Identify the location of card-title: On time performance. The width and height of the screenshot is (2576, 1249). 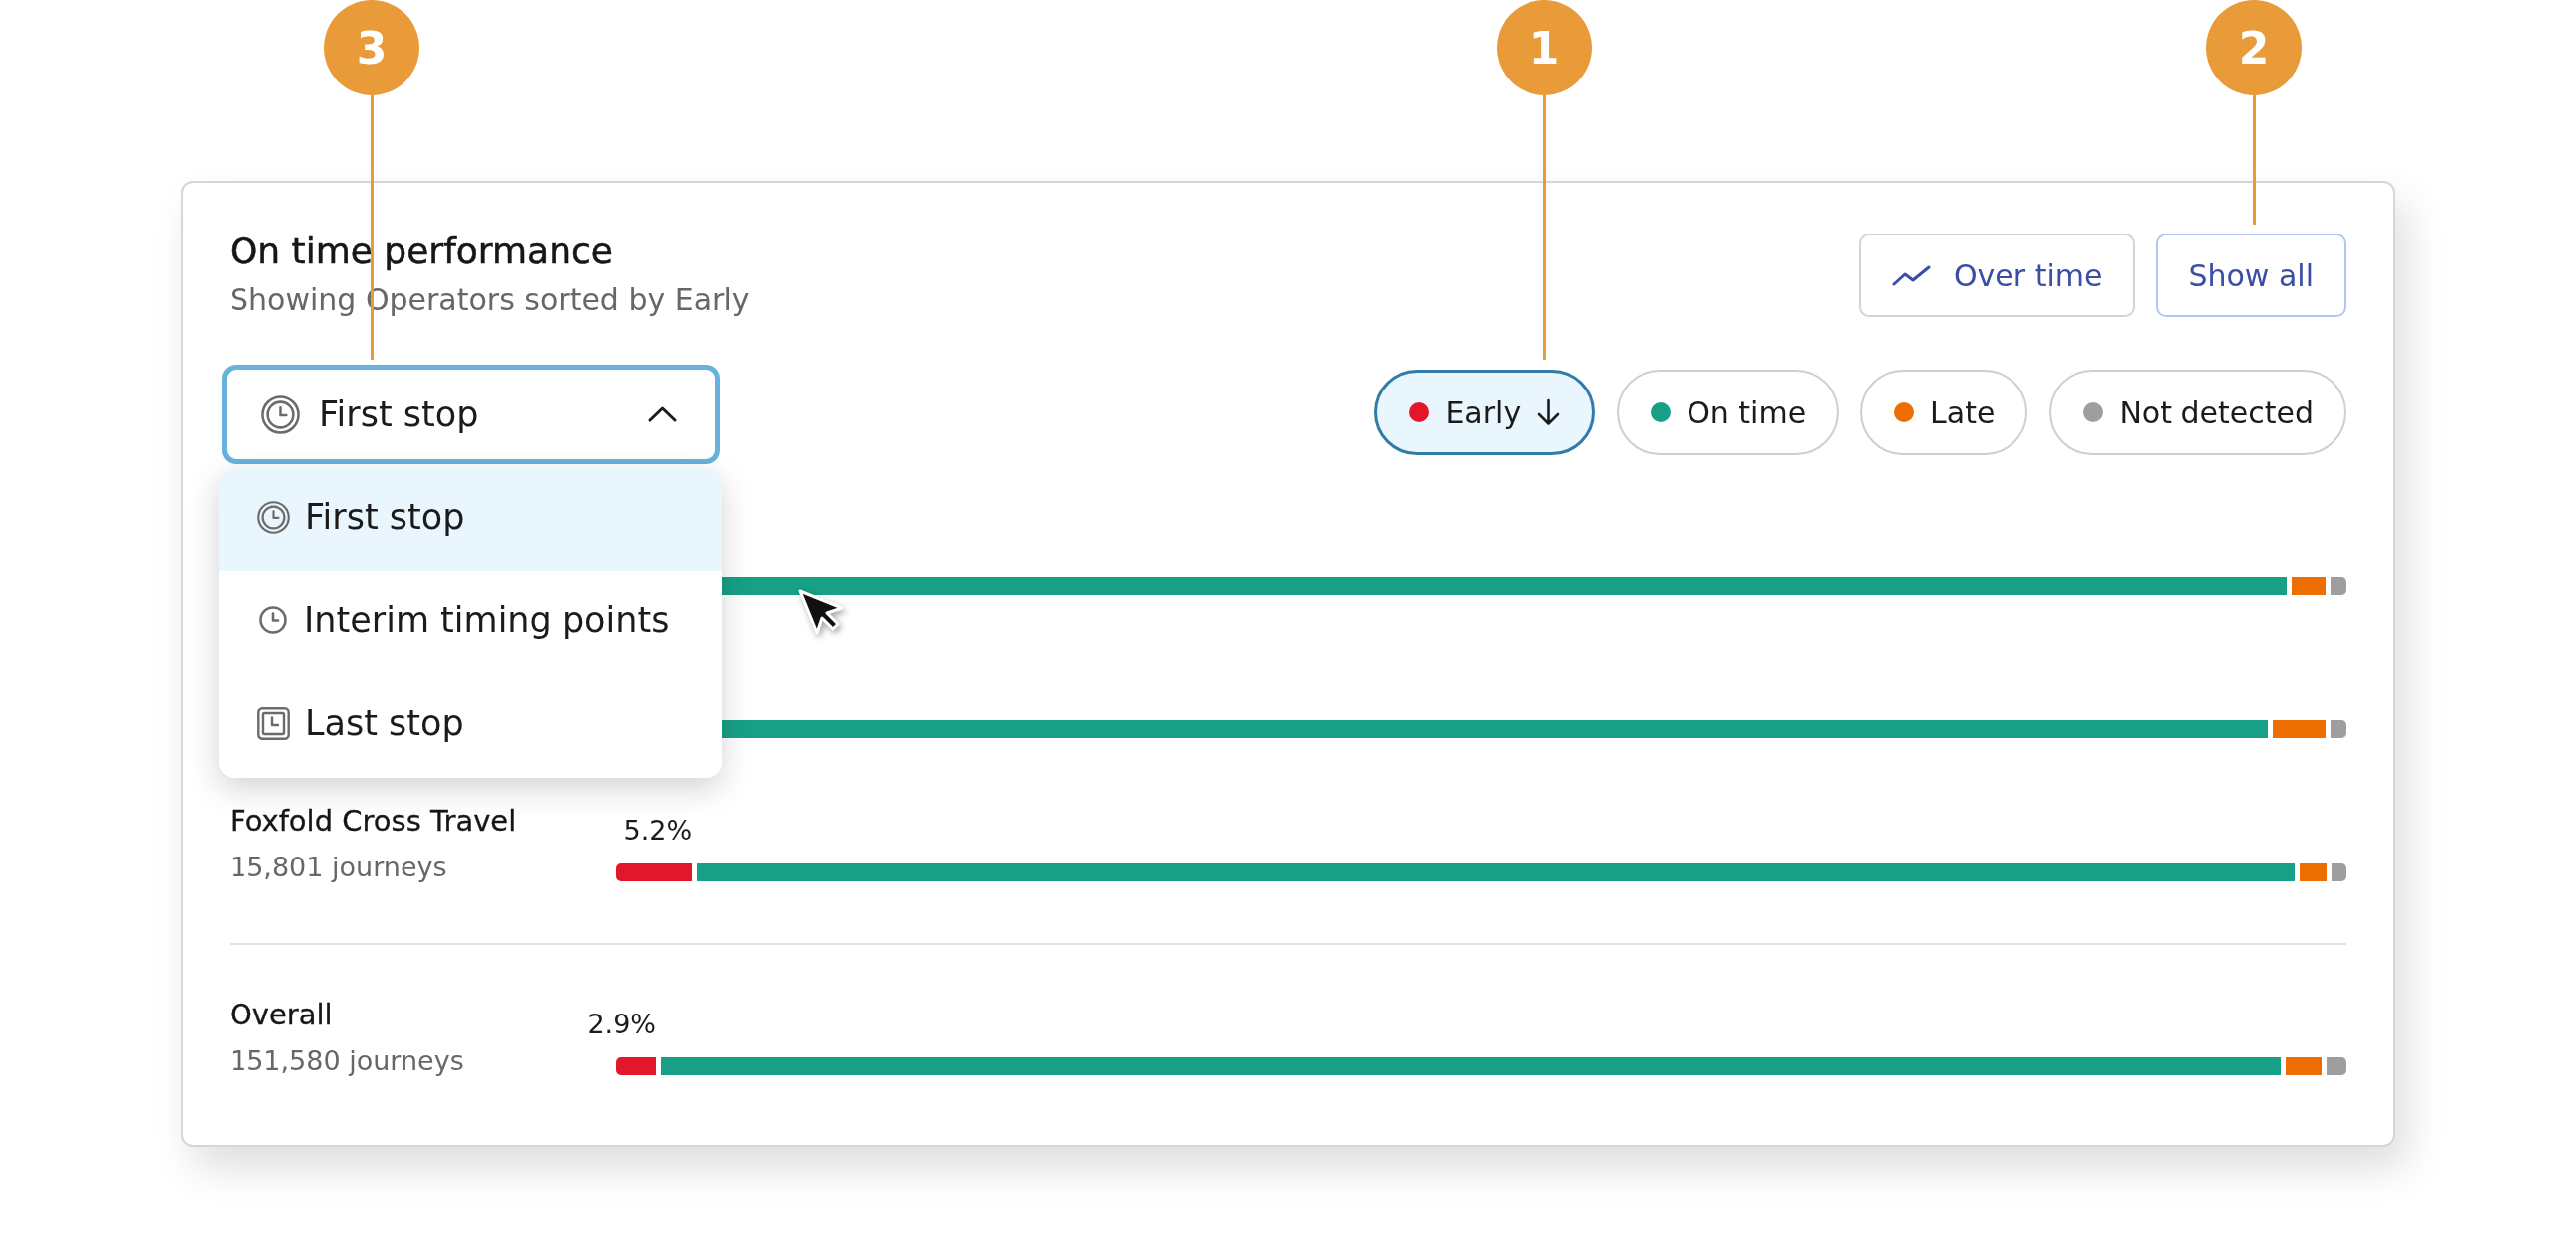
(422, 251).